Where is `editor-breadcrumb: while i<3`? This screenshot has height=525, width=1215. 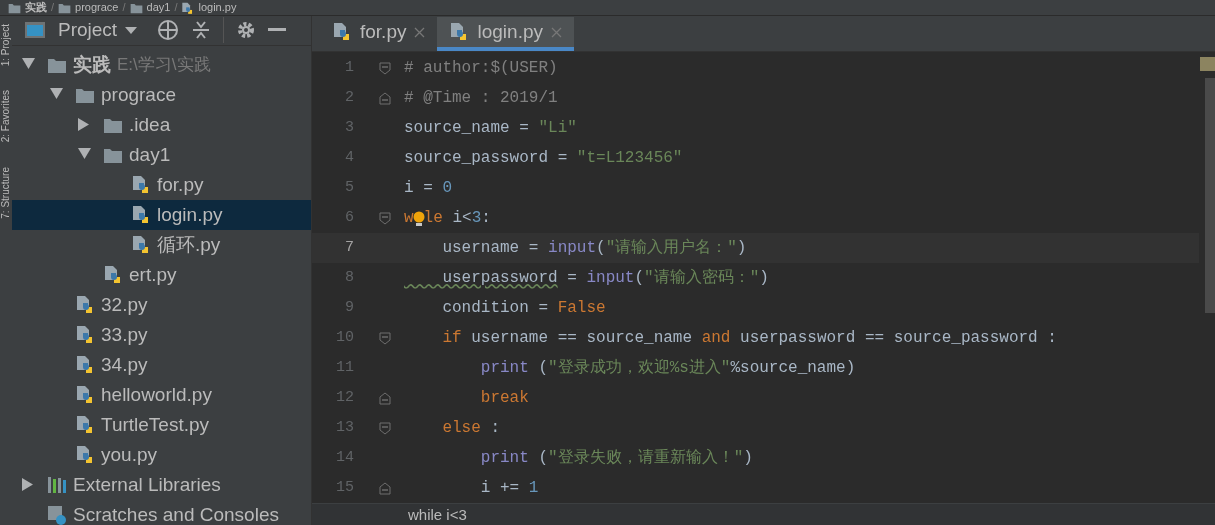 editor-breadcrumb: while i<3 is located at coordinates (437, 514).